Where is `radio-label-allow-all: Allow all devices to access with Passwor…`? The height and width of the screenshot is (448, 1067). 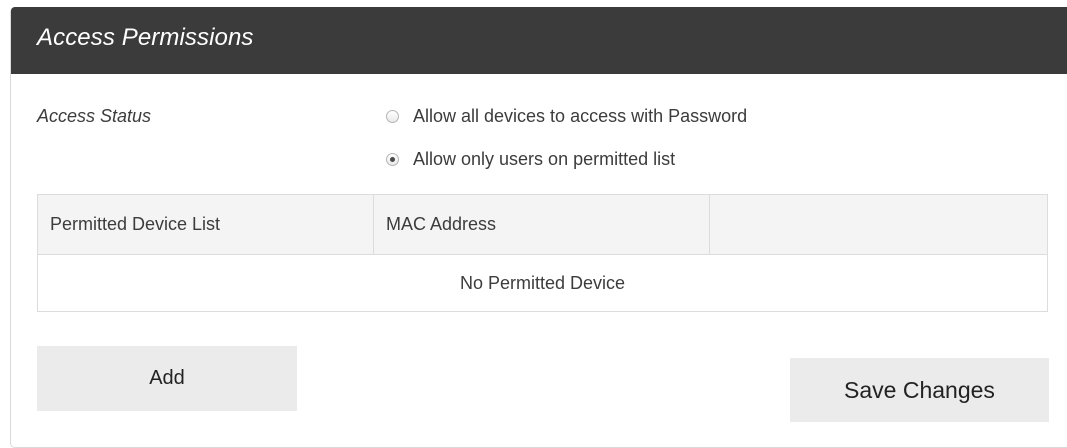
radio-label-allow-all: Allow all devices to access with Passwor… is located at coordinates (580, 115).